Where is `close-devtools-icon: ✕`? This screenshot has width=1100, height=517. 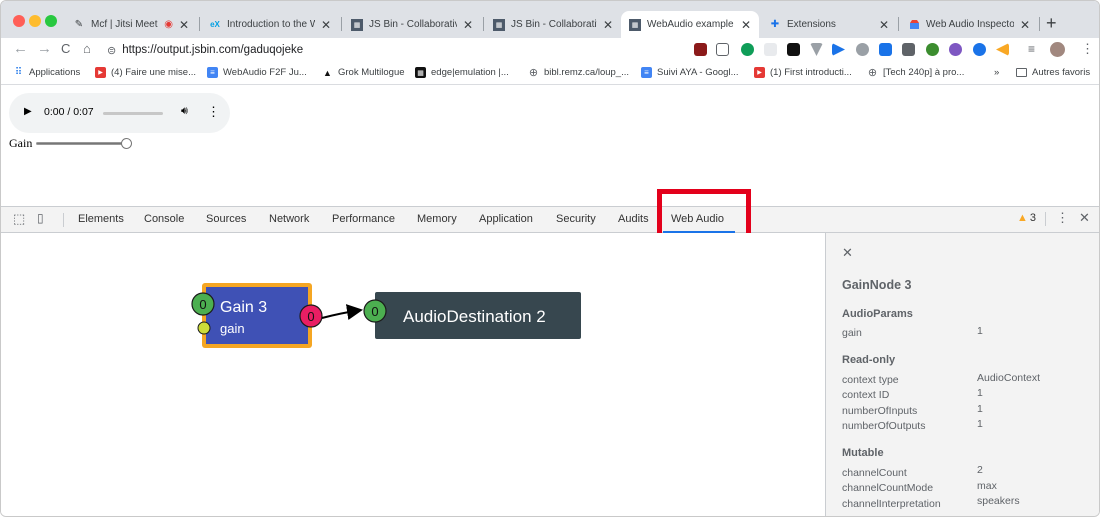
close-devtools-icon: ✕ is located at coordinates (1084, 218).